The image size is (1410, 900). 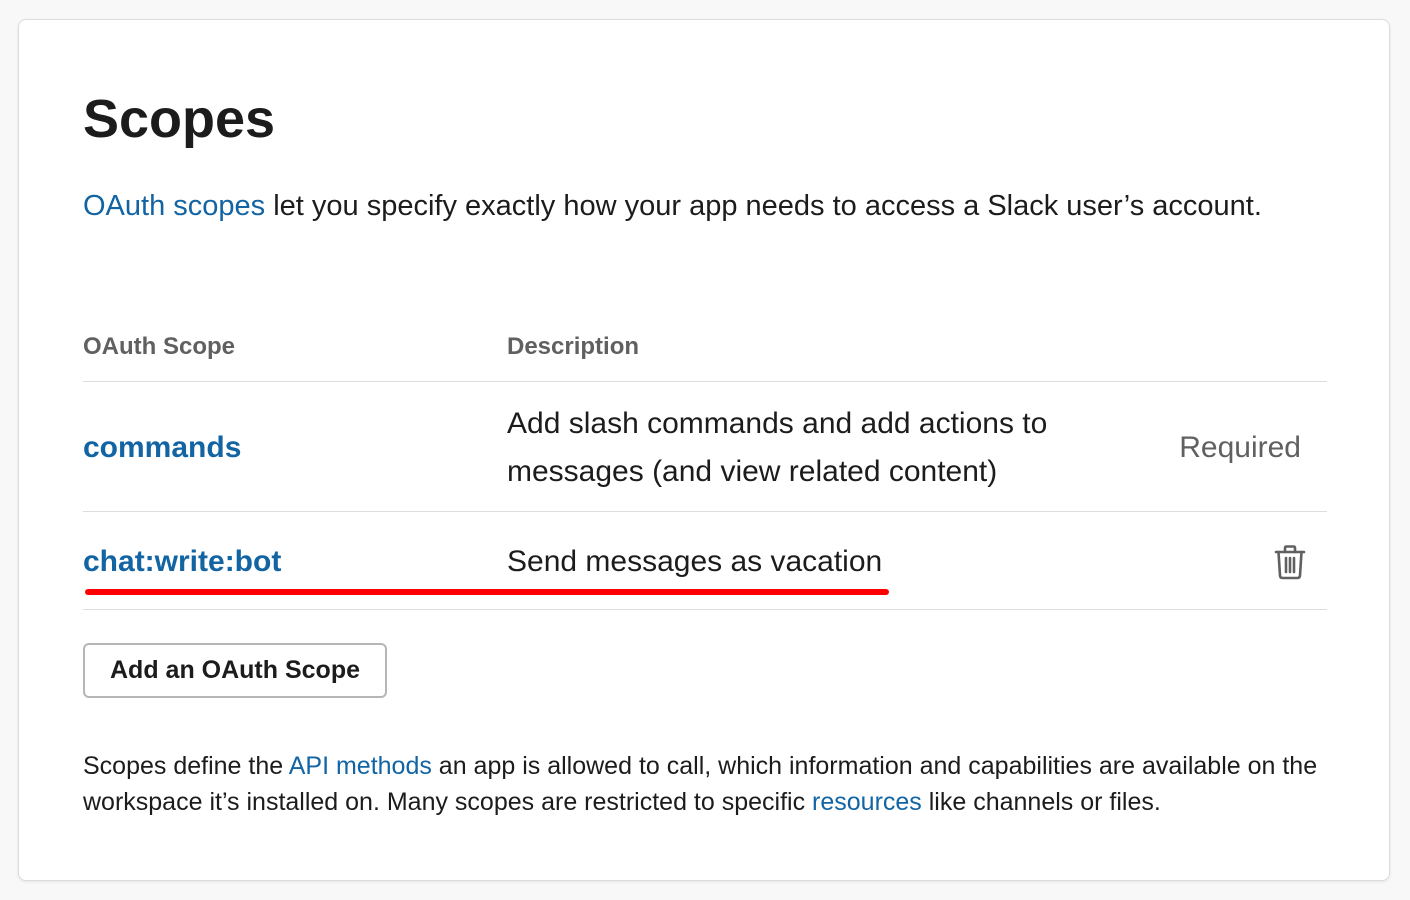 What do you see at coordinates (867, 802) in the screenshot?
I see `resources-link: resources` at bounding box center [867, 802].